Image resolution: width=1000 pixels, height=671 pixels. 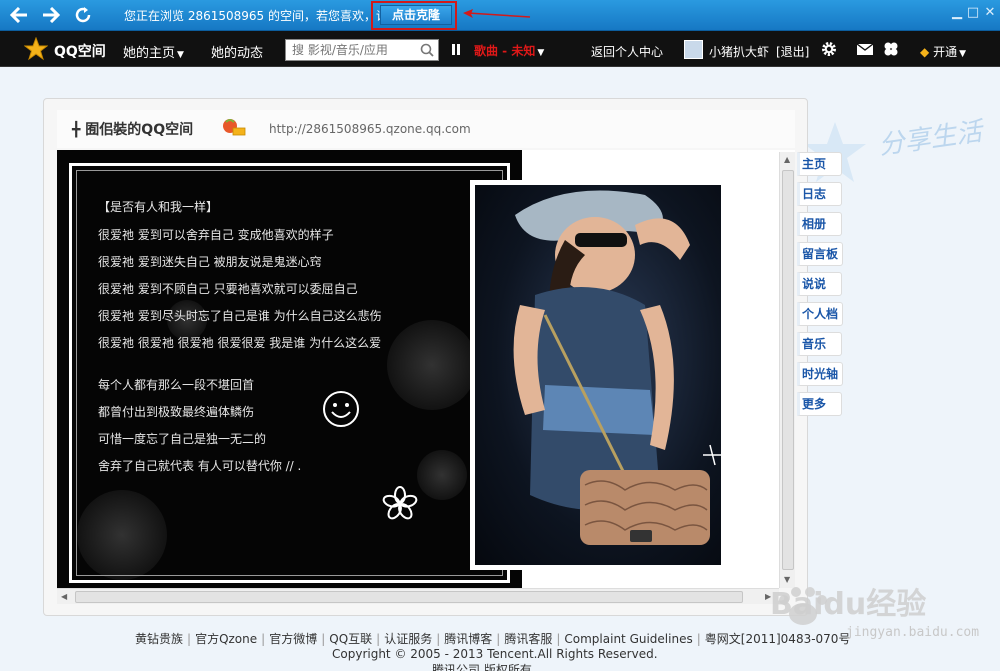 I want to click on poem-line: 很爱祂 爱到尽头时忘了自己是谁 为什么自己这么悲伤, so click(x=240, y=316).